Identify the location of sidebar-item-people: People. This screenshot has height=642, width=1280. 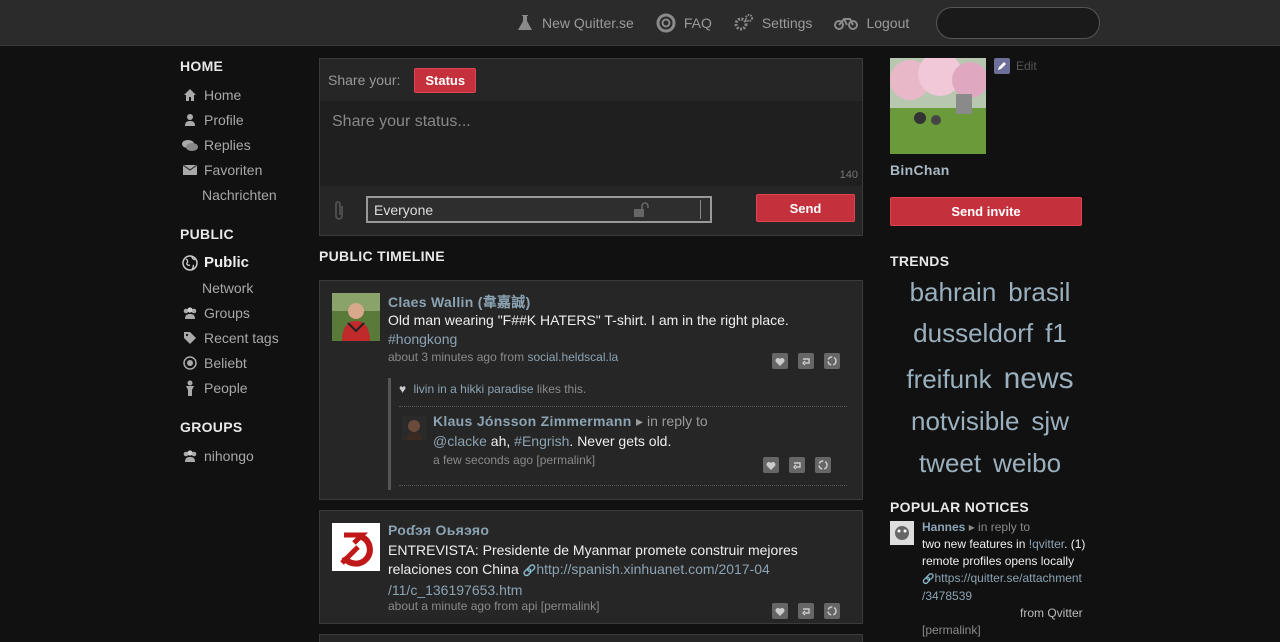
(240, 387).